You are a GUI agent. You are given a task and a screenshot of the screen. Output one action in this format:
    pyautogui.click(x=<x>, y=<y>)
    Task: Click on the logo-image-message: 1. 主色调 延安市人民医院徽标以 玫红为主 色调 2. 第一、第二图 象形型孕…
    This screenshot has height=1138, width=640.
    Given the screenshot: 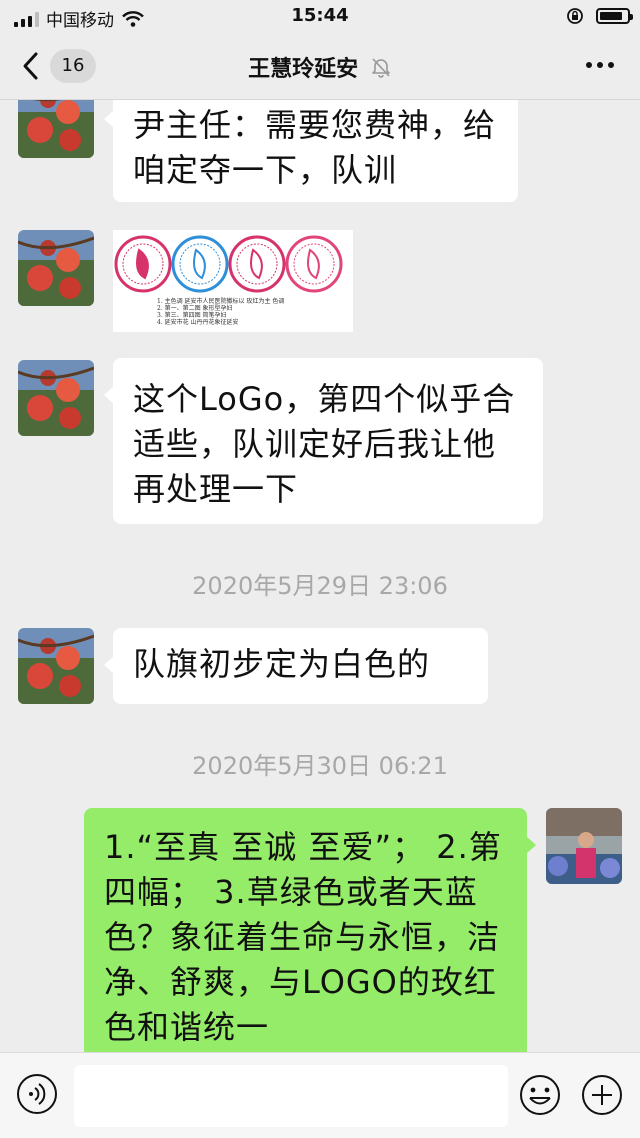 What is the action you would take?
    pyautogui.click(x=233, y=281)
    